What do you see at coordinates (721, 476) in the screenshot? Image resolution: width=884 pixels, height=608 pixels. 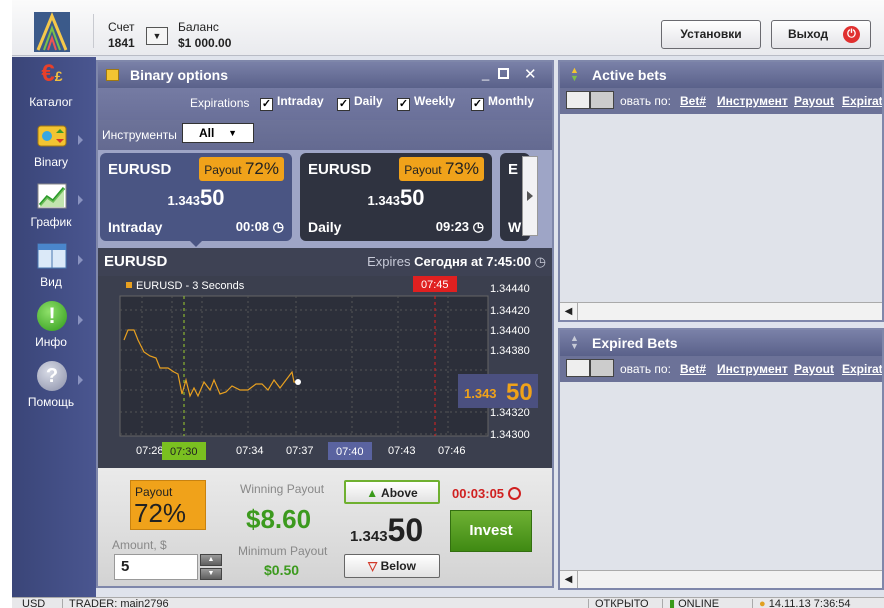 I see `expired-bets-list` at bounding box center [721, 476].